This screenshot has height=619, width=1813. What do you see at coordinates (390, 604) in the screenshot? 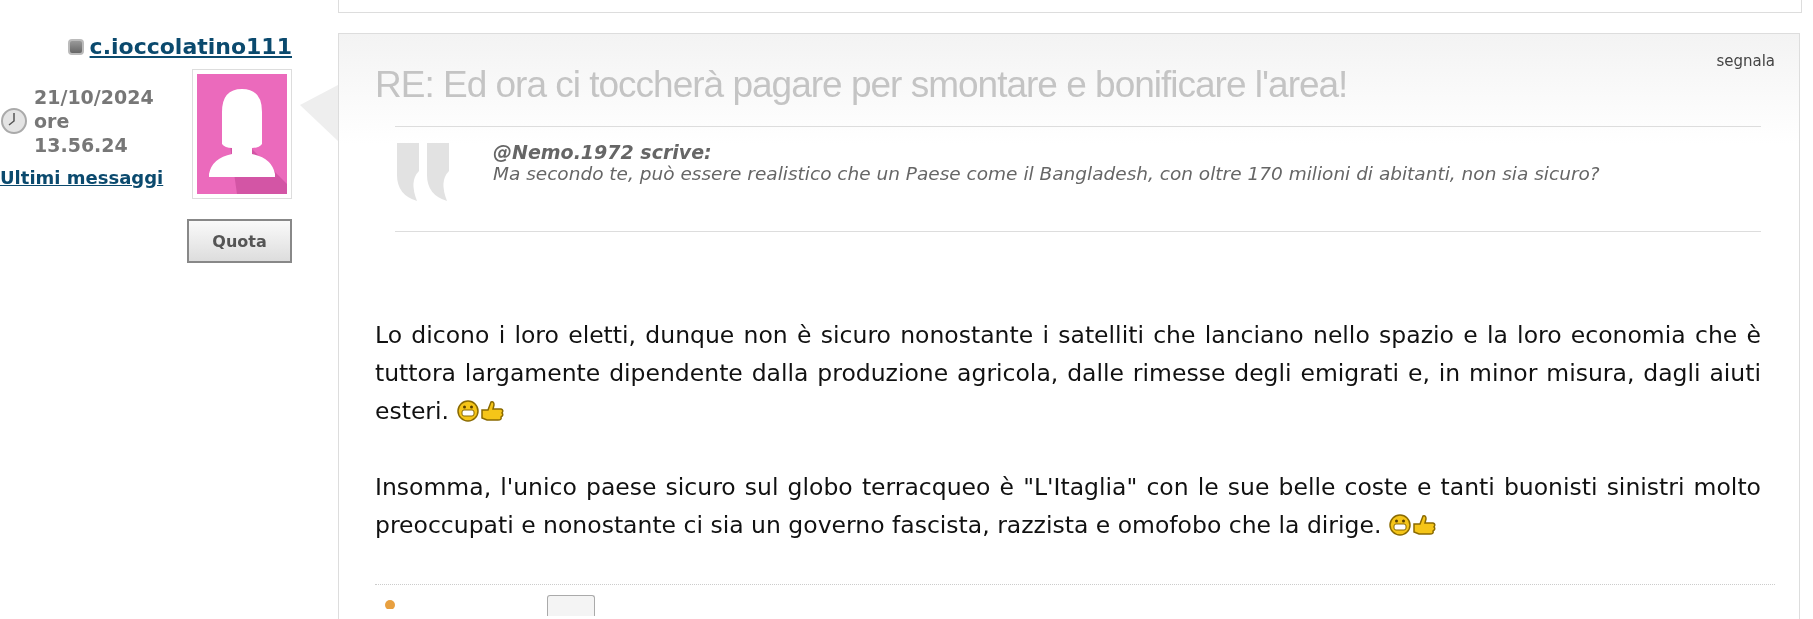
I see `user-icon` at bounding box center [390, 604].